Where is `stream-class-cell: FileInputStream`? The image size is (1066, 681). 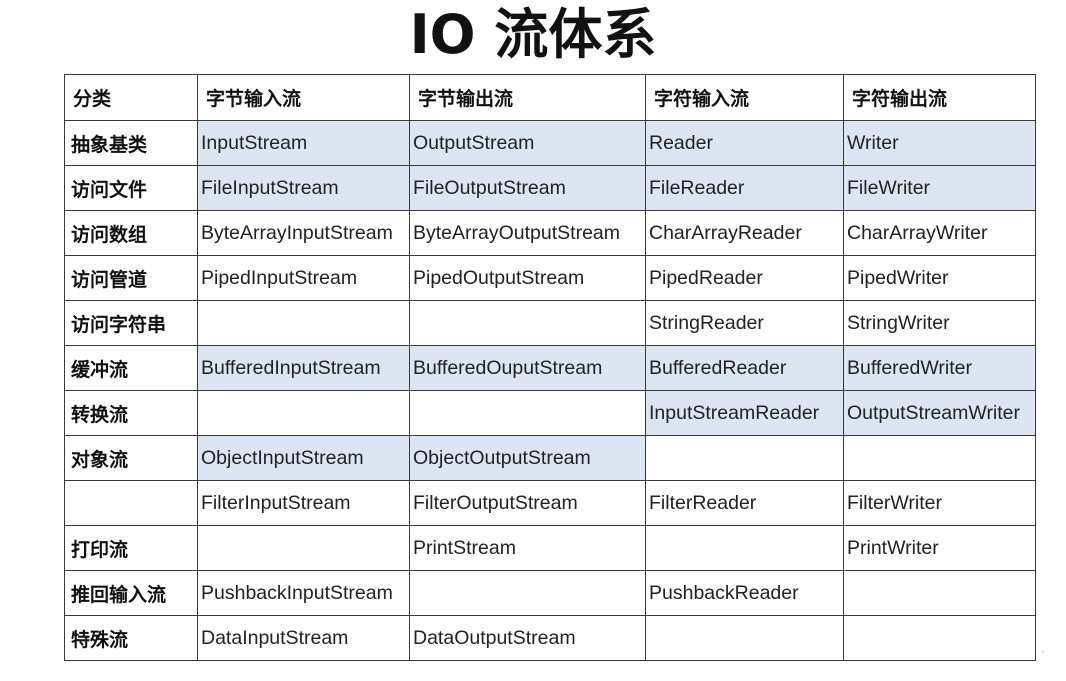
stream-class-cell: FileInputStream is located at coordinates (303, 188).